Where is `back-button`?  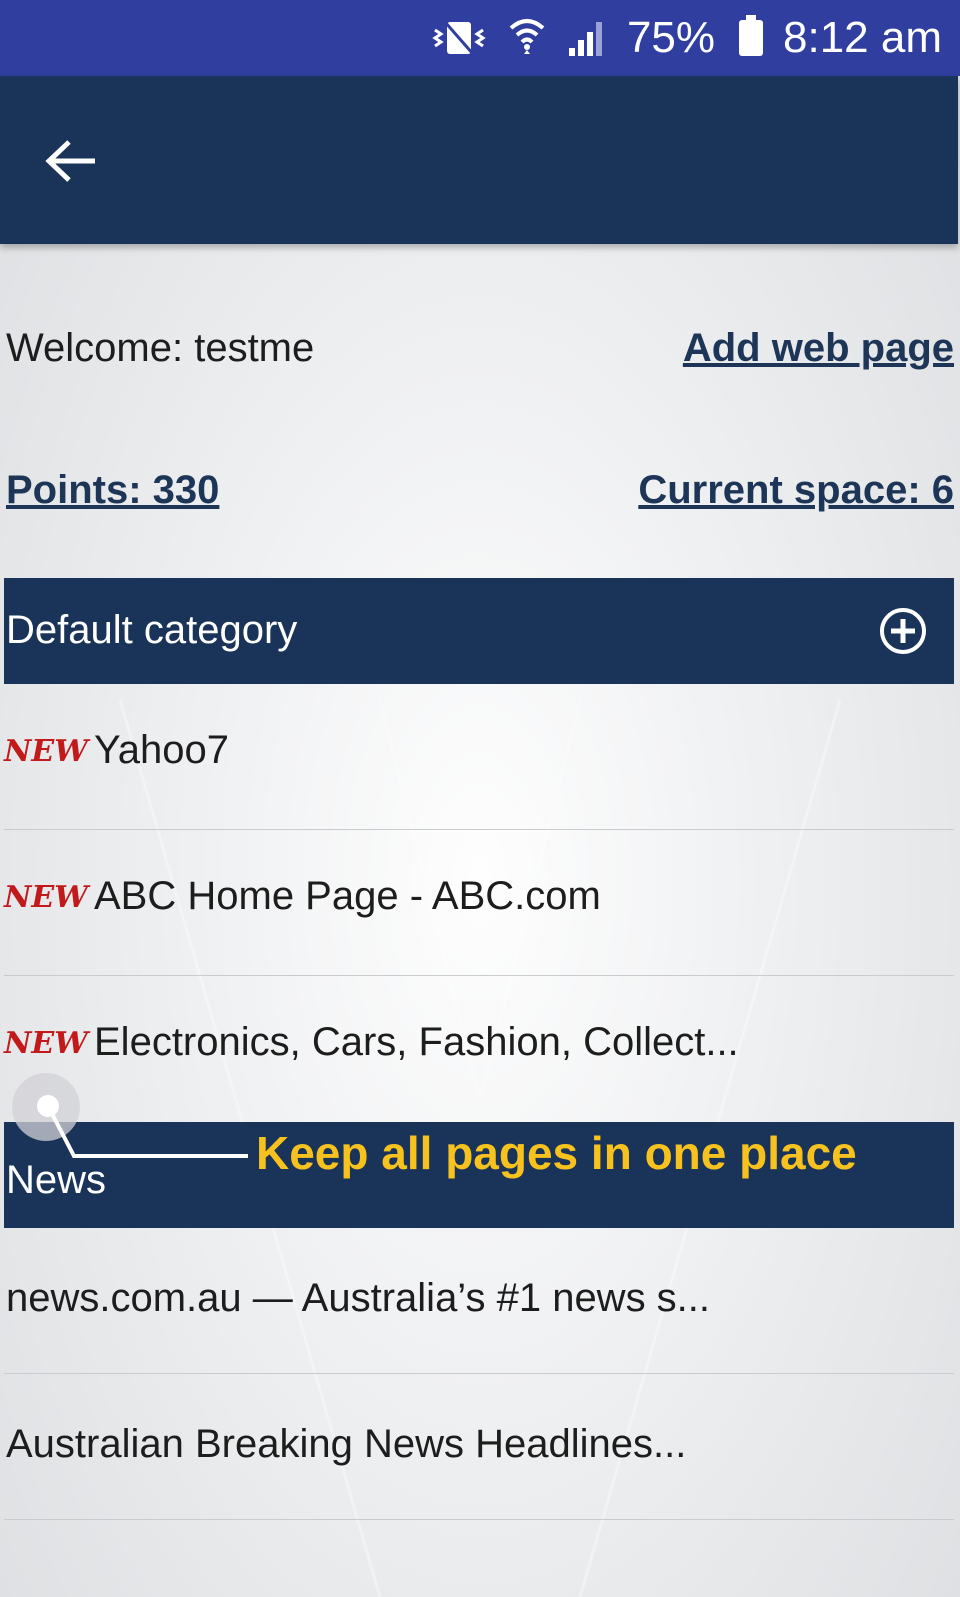 back-button is located at coordinates (72, 161).